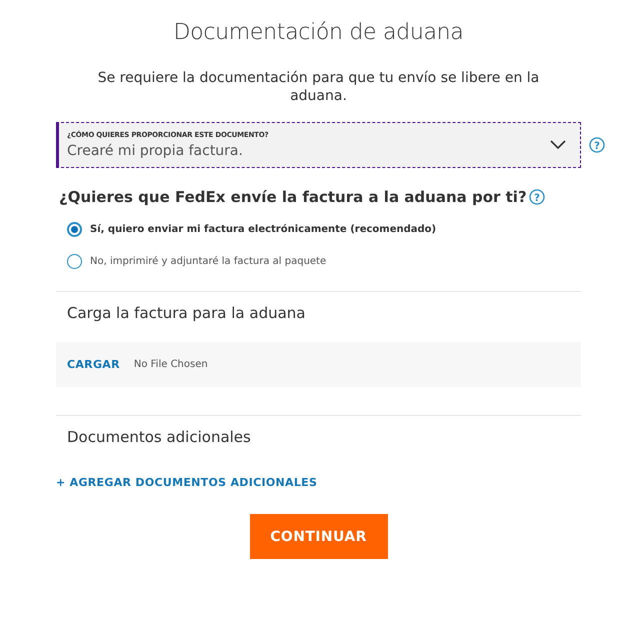 The image size is (639, 618). What do you see at coordinates (558, 144) in the screenshot?
I see `chevron-down-icon` at bounding box center [558, 144].